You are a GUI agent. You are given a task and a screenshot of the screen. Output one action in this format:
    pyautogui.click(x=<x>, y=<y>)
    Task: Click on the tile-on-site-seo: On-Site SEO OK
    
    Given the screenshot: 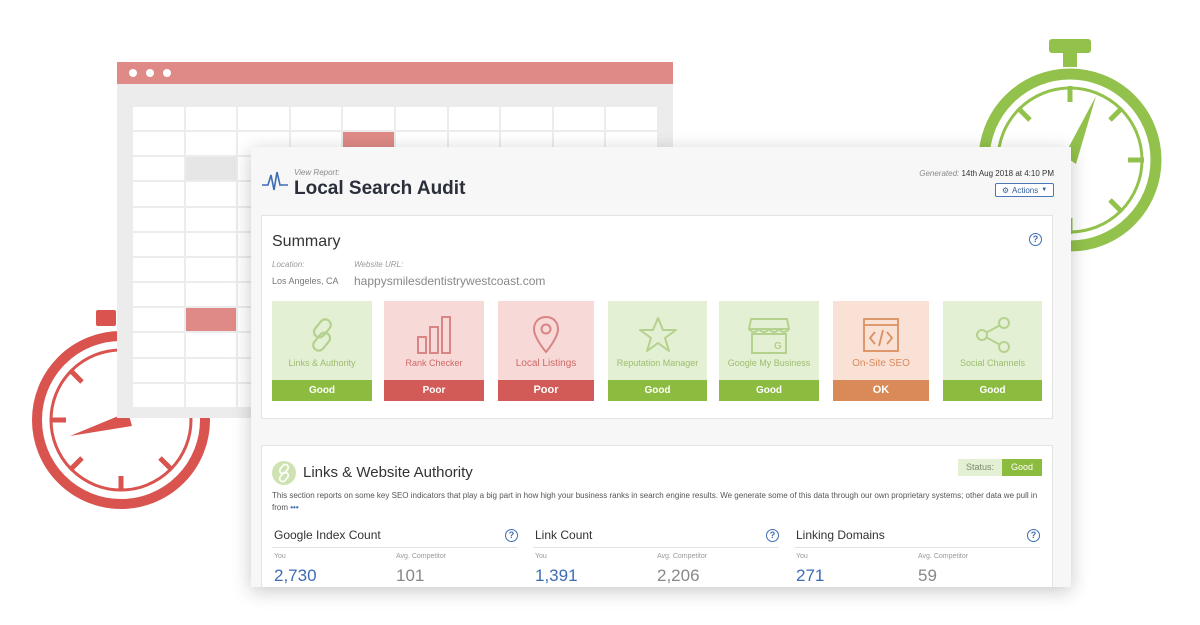 What is the action you would take?
    pyautogui.click(x=881, y=351)
    